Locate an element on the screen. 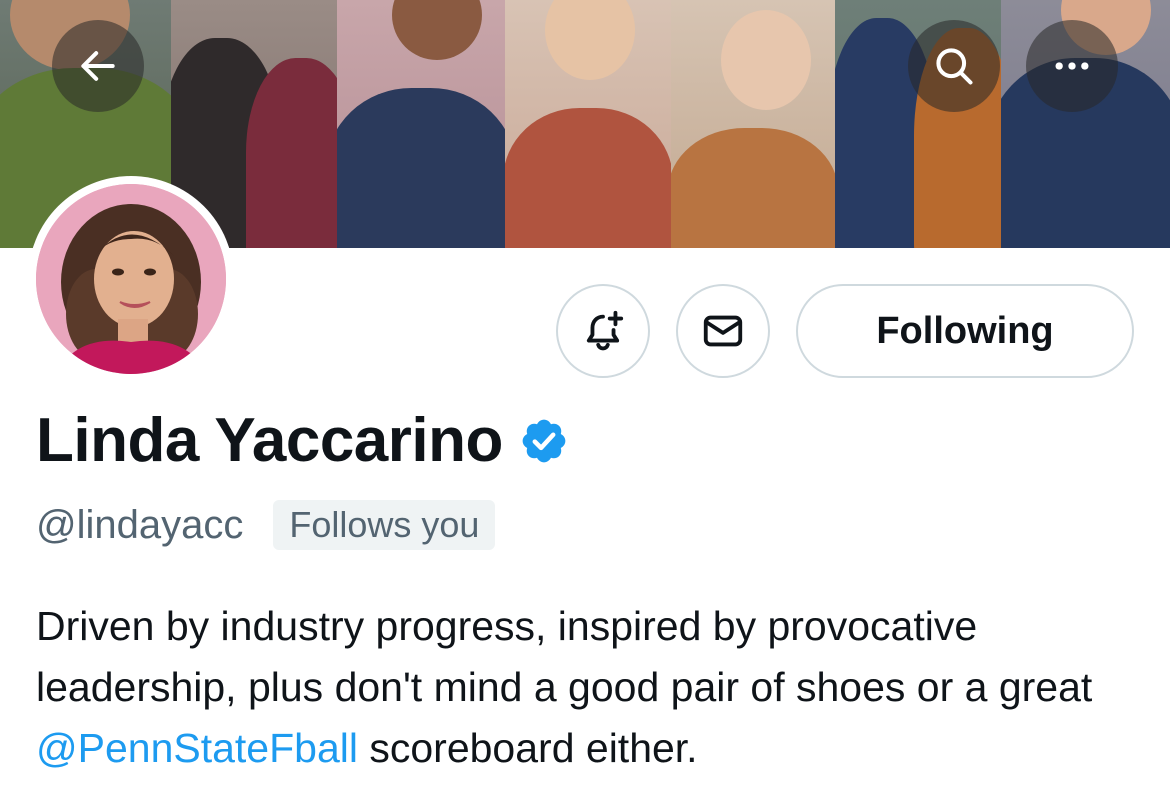  message-button is located at coordinates (723, 331).